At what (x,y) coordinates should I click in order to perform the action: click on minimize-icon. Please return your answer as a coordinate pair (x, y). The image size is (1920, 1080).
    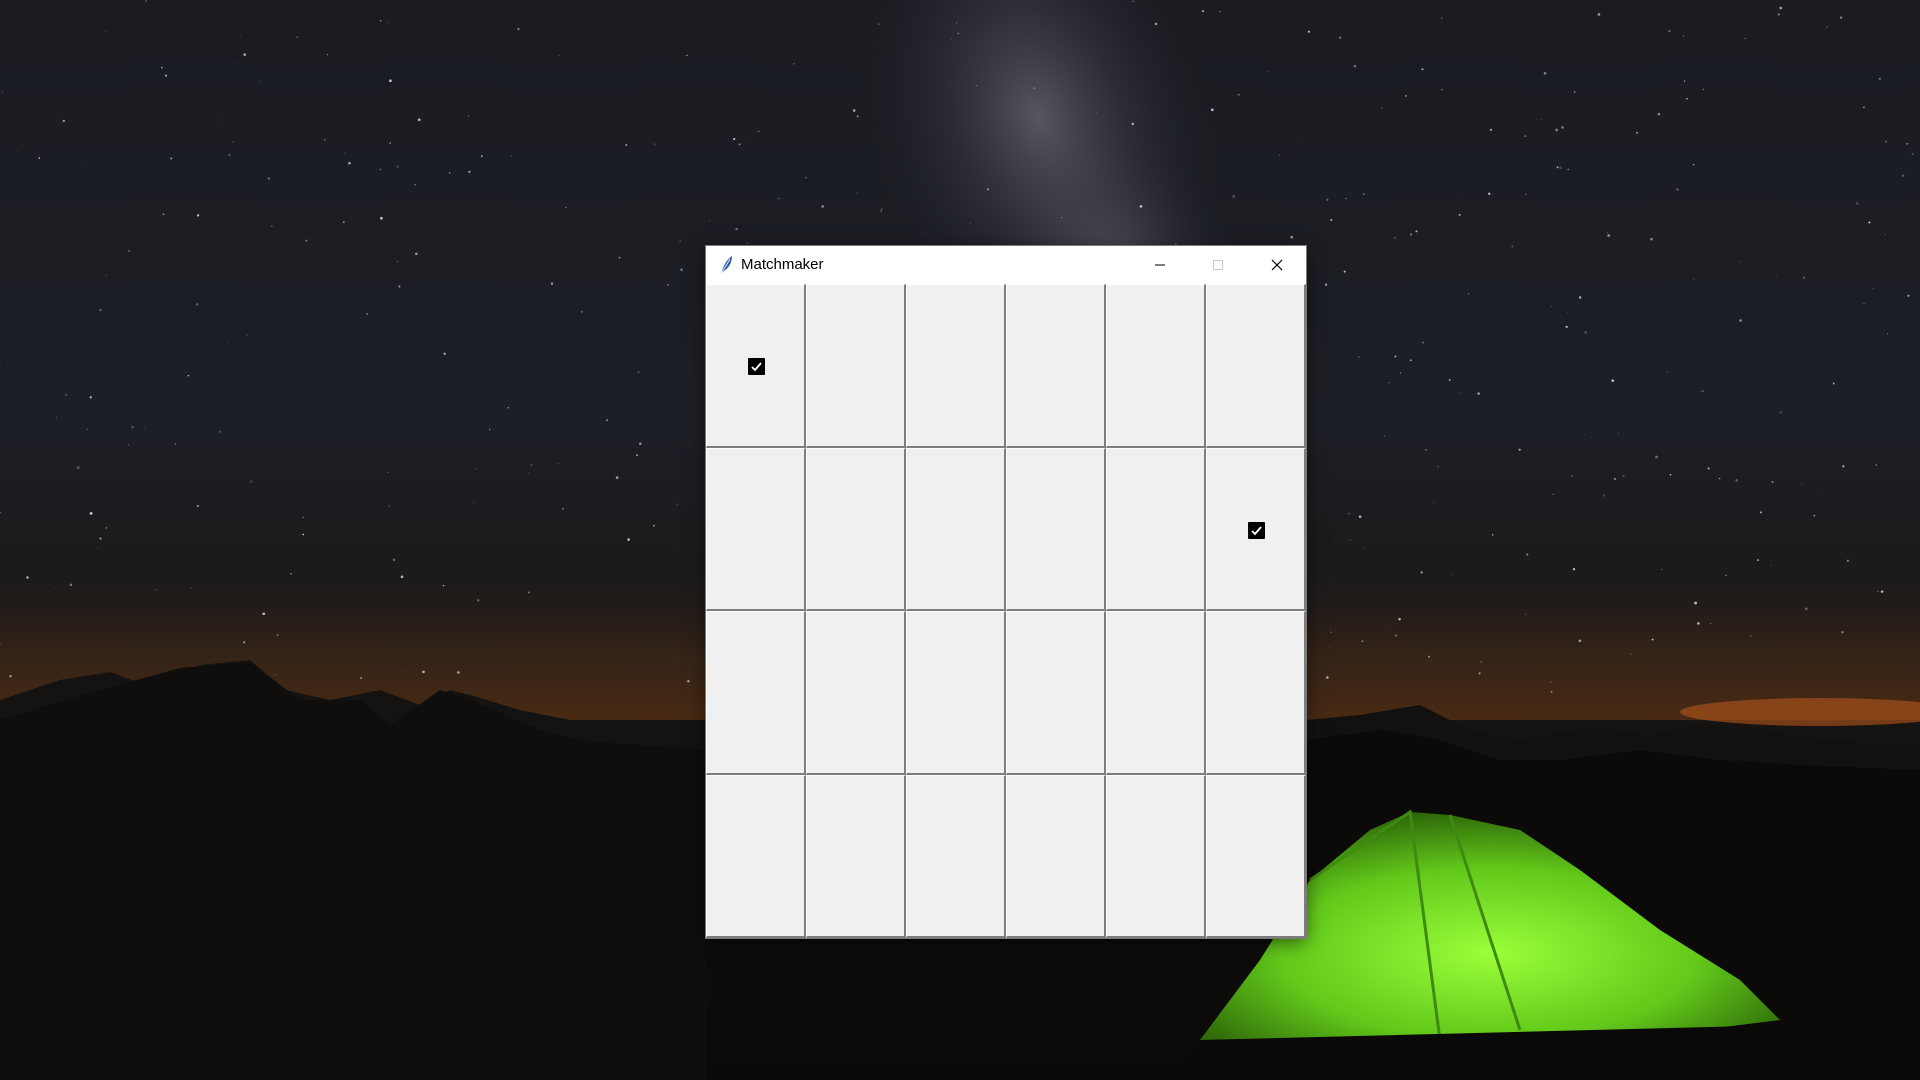
    Looking at the image, I should click on (1160, 265).